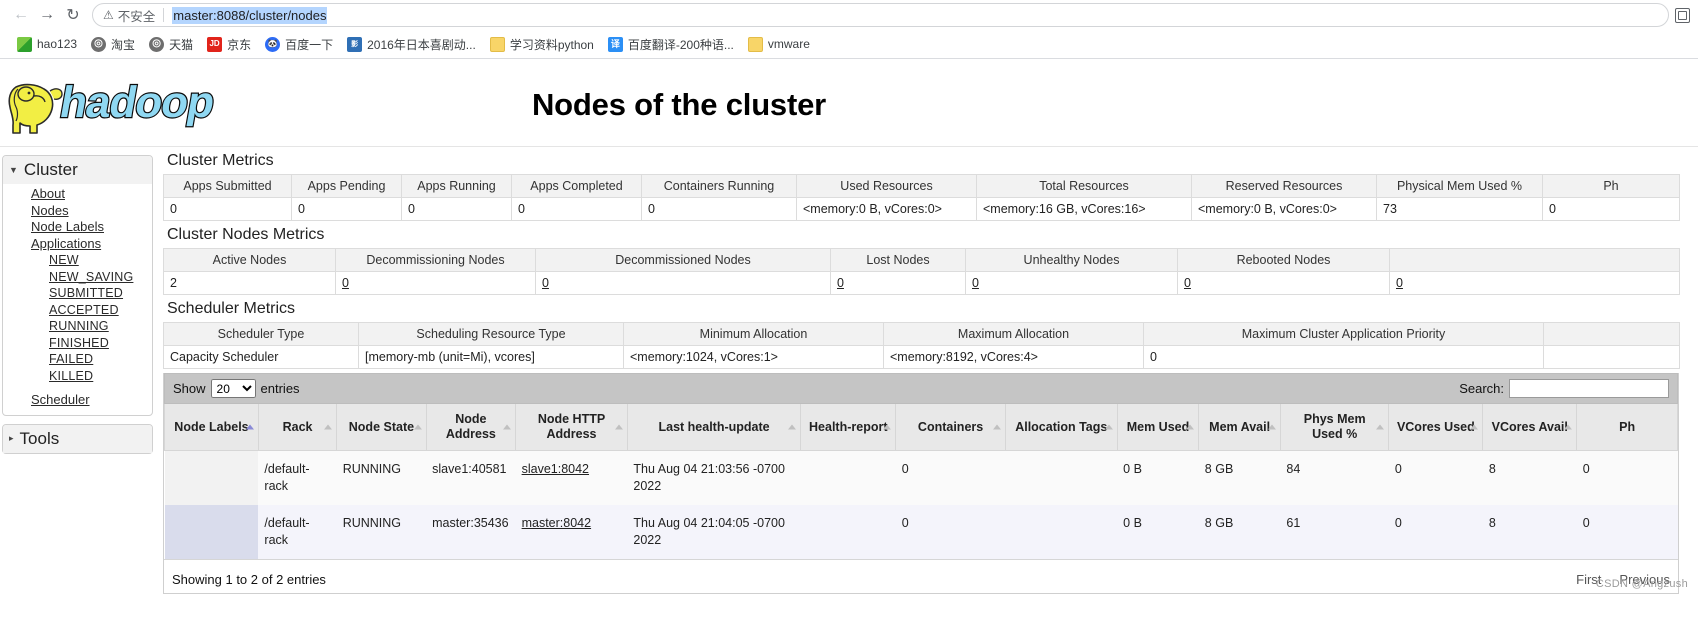  What do you see at coordinates (840, 283) in the screenshot?
I see `lost-nodes-link: 0` at bounding box center [840, 283].